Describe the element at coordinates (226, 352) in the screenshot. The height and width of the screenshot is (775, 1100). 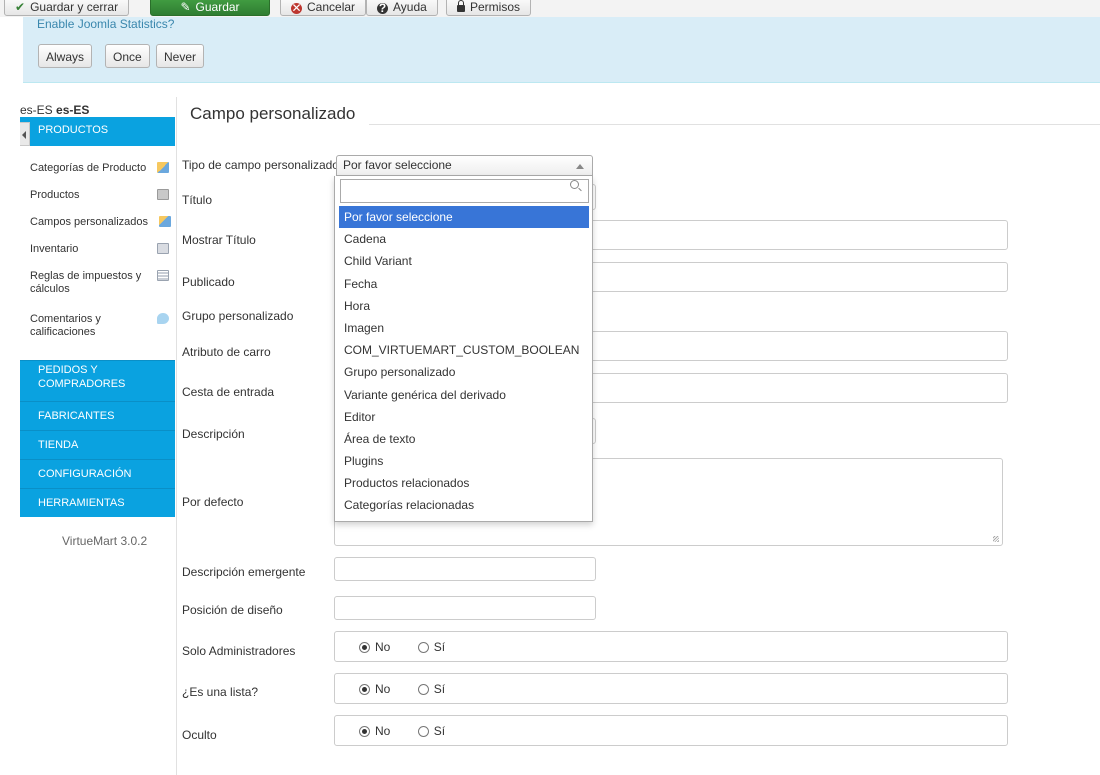
I see `cart-attribute-label: Atributo de carro` at that location.